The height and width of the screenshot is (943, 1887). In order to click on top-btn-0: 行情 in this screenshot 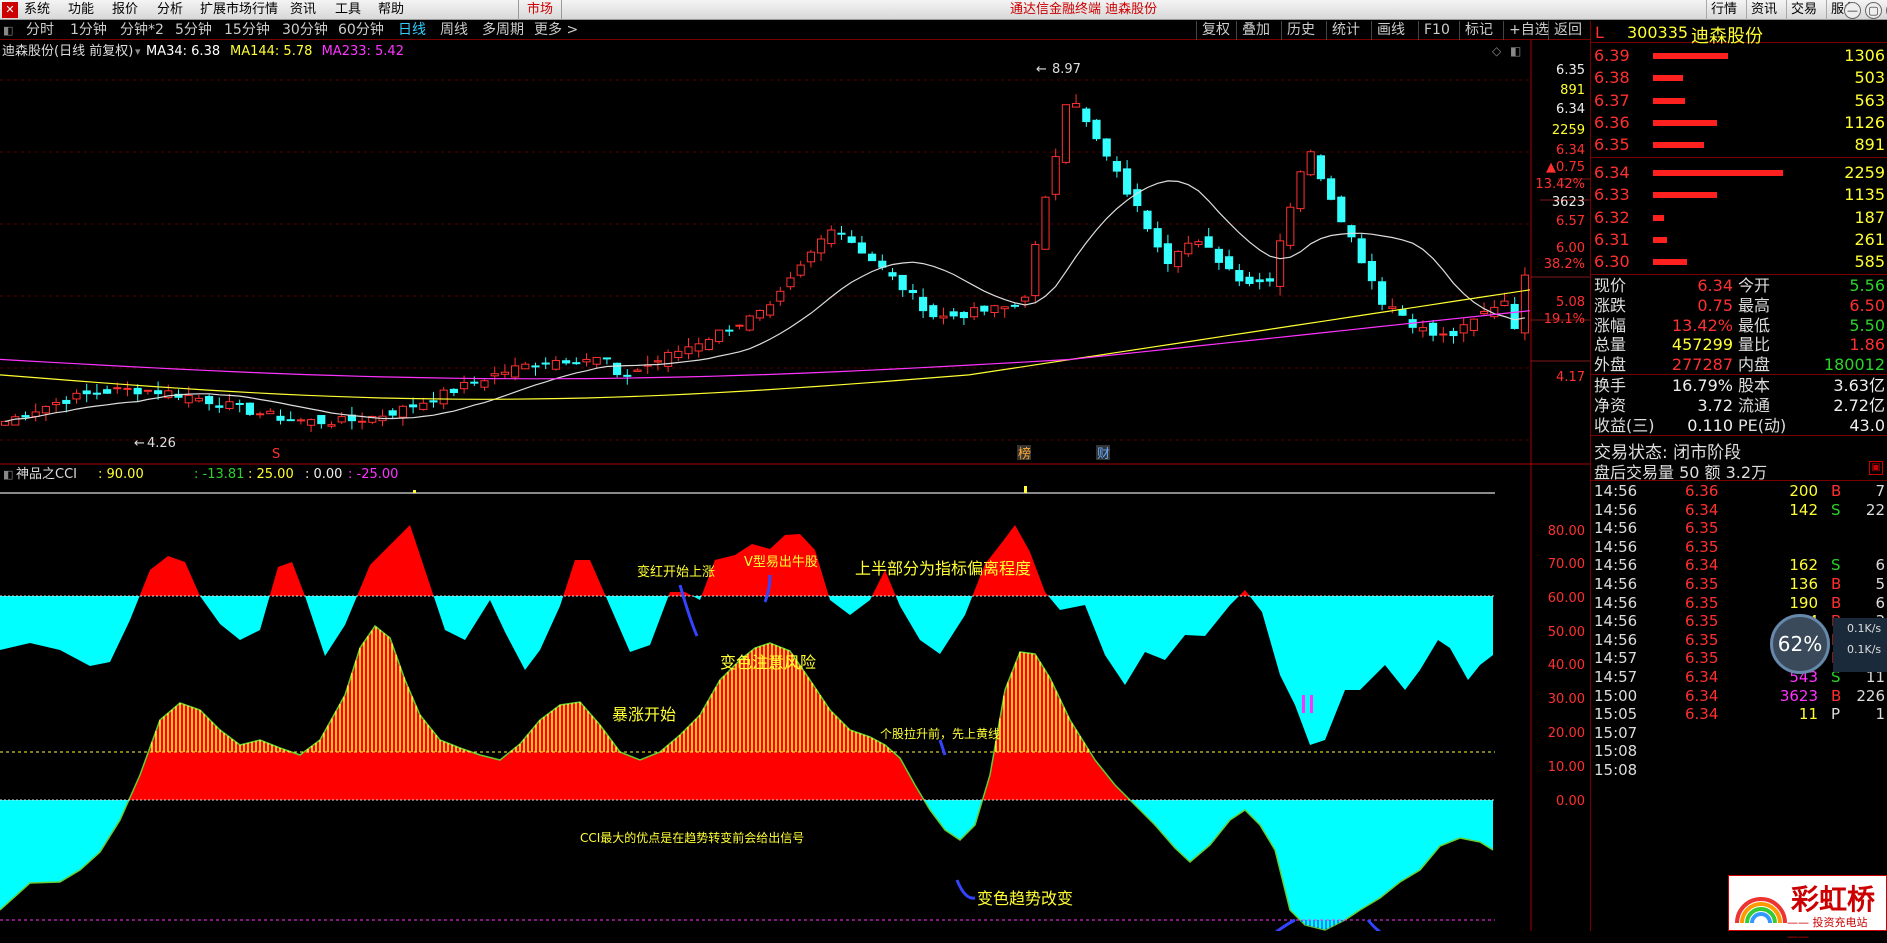, I will do `click(1723, 10)`.